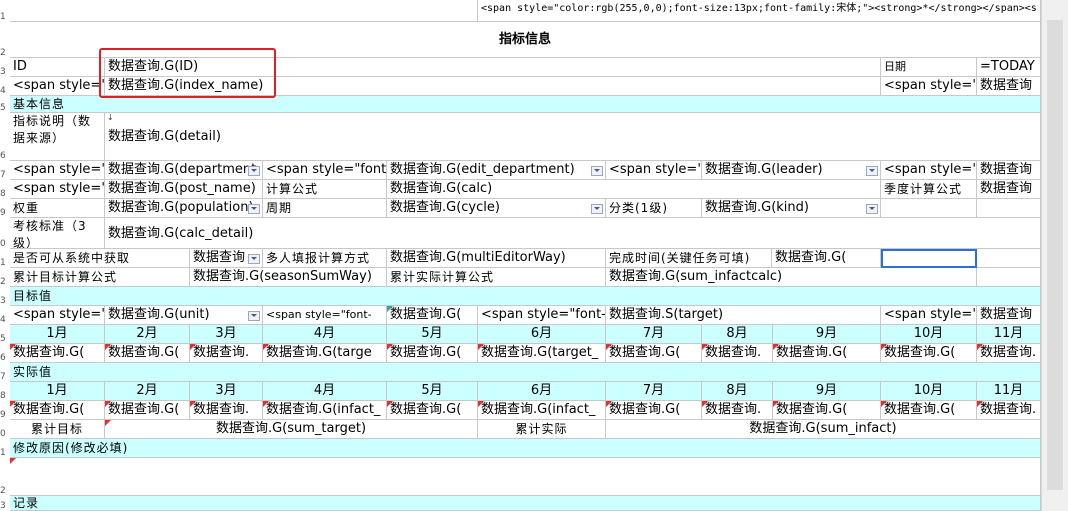 The image size is (1068, 511). I want to click on cell-leader: 数据查询.G(leader), so click(791, 170).